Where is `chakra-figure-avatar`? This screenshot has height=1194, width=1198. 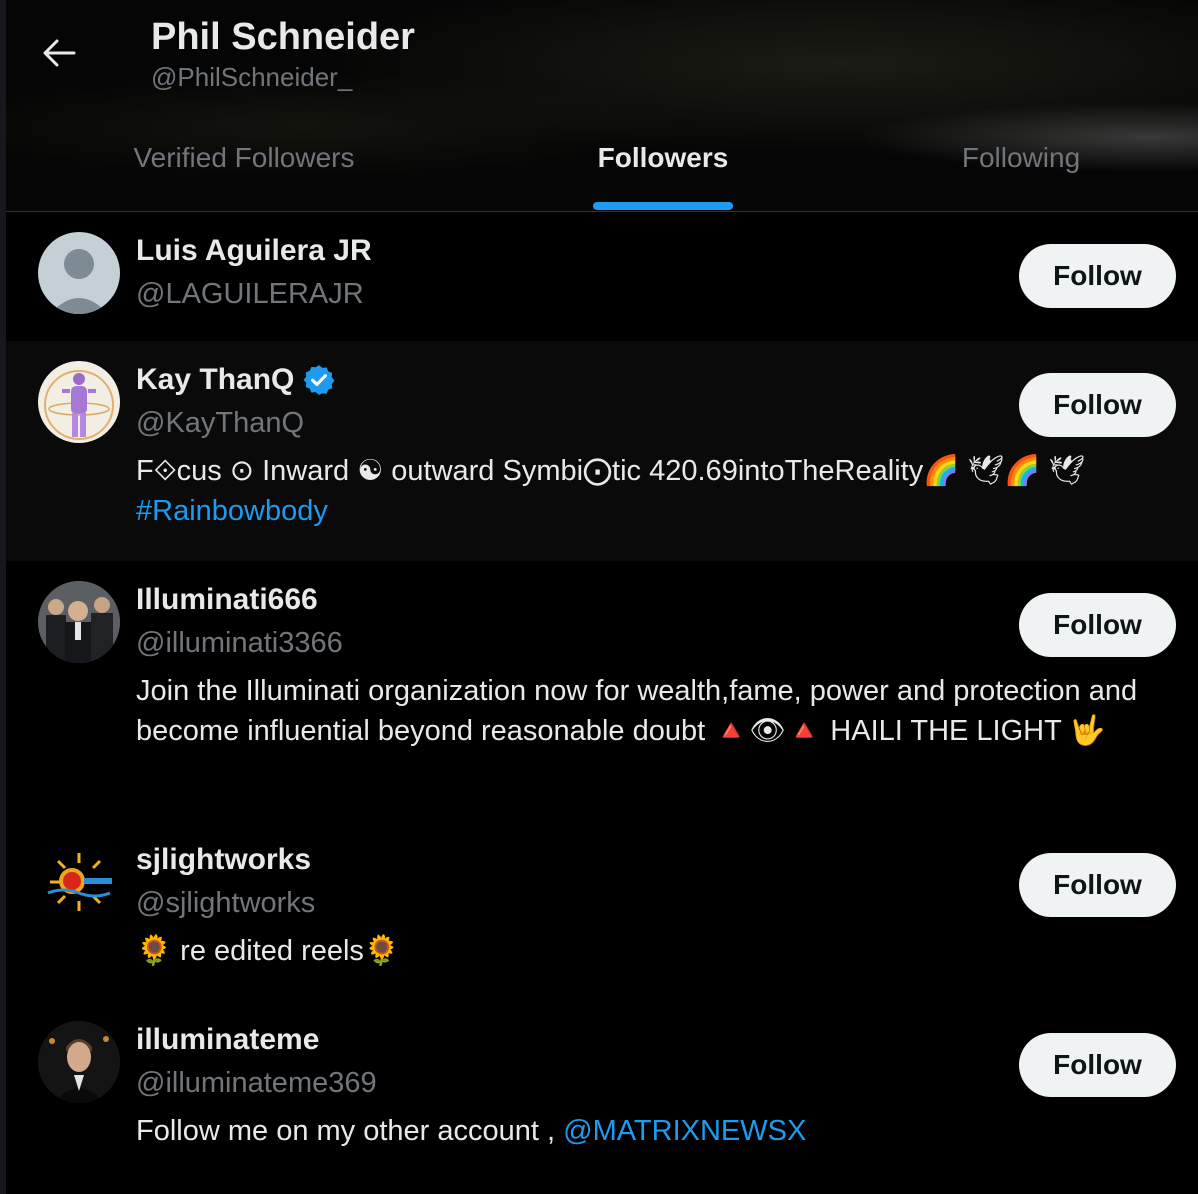 chakra-figure-avatar is located at coordinates (79, 402).